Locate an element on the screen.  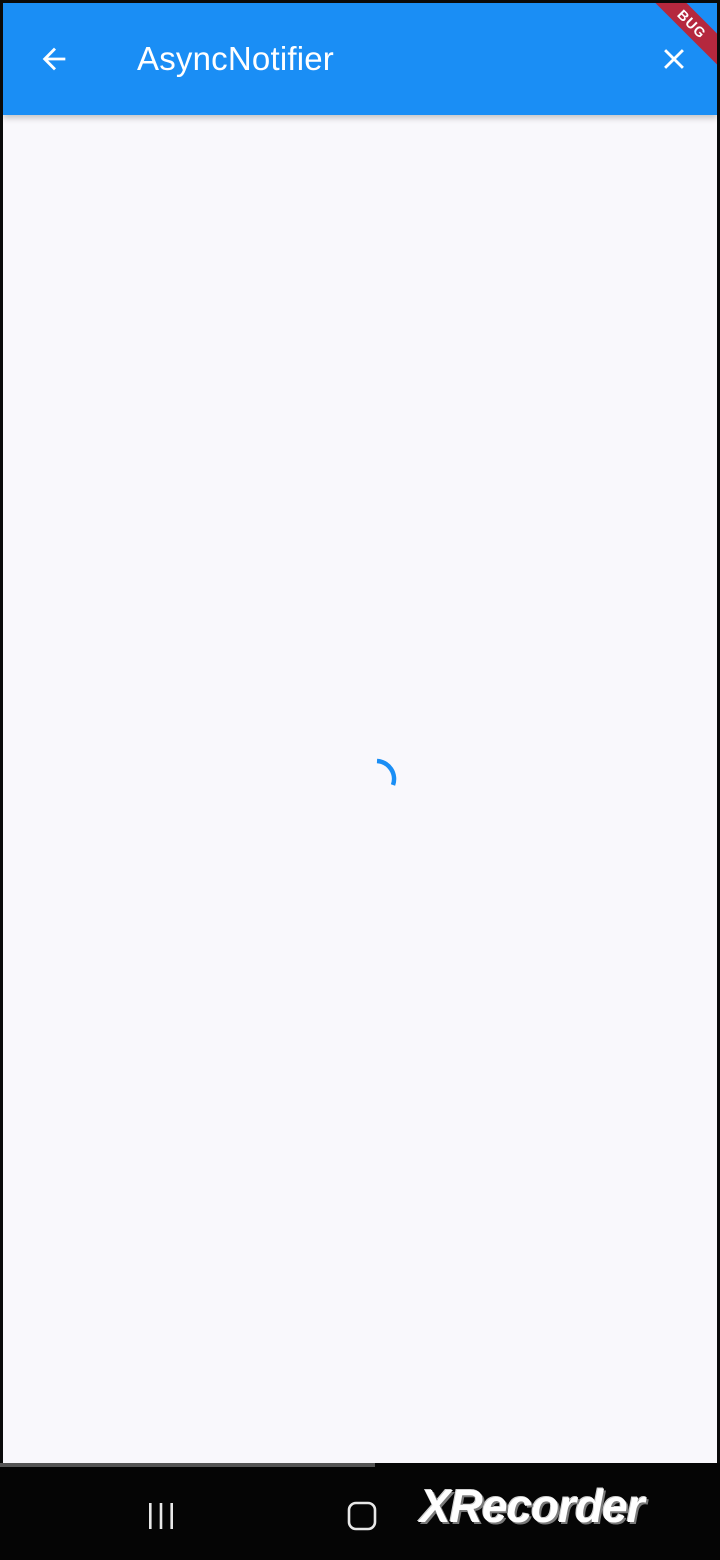
close-icon is located at coordinates (674, 59).